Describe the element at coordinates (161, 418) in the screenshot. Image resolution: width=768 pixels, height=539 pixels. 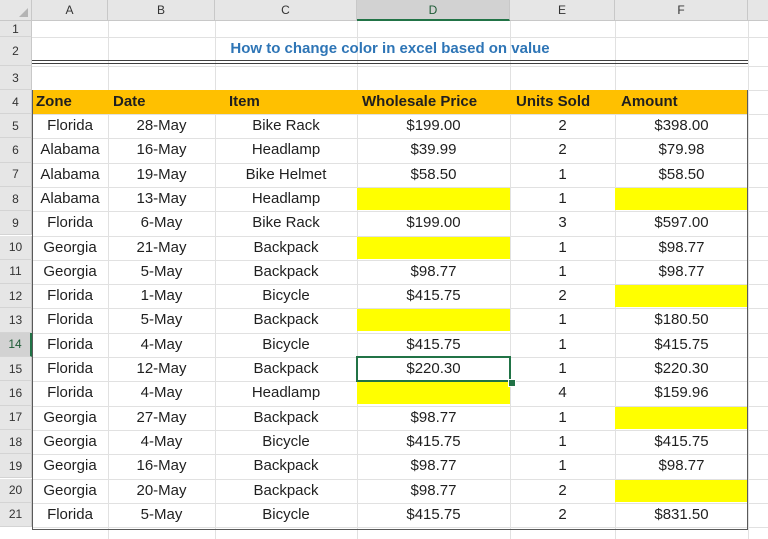
I see `cell-date: 27-May` at that location.